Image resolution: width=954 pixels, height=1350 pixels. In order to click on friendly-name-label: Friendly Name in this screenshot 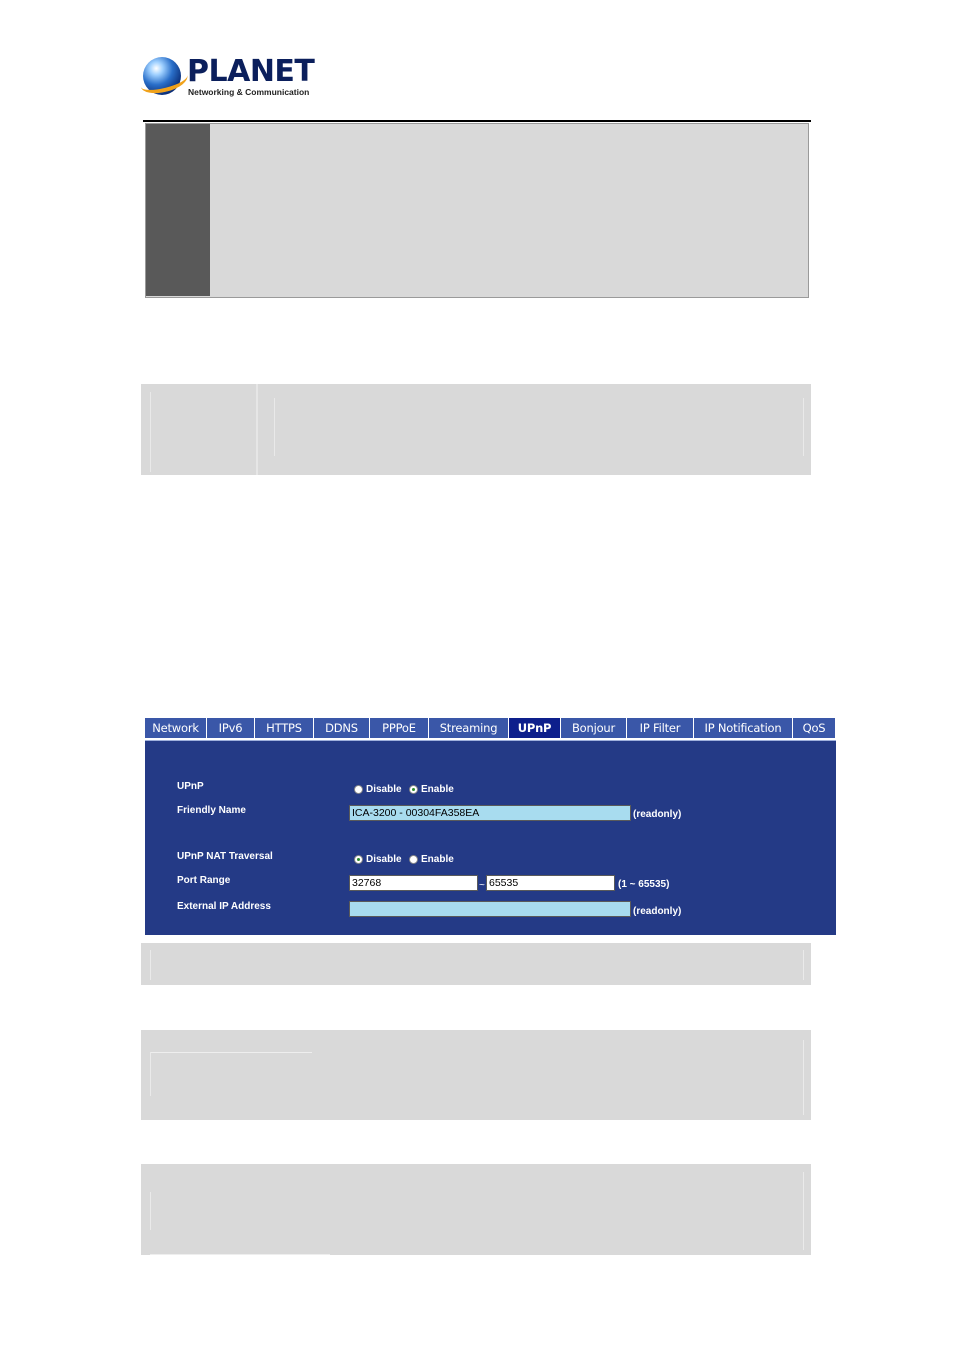, I will do `click(211, 810)`.